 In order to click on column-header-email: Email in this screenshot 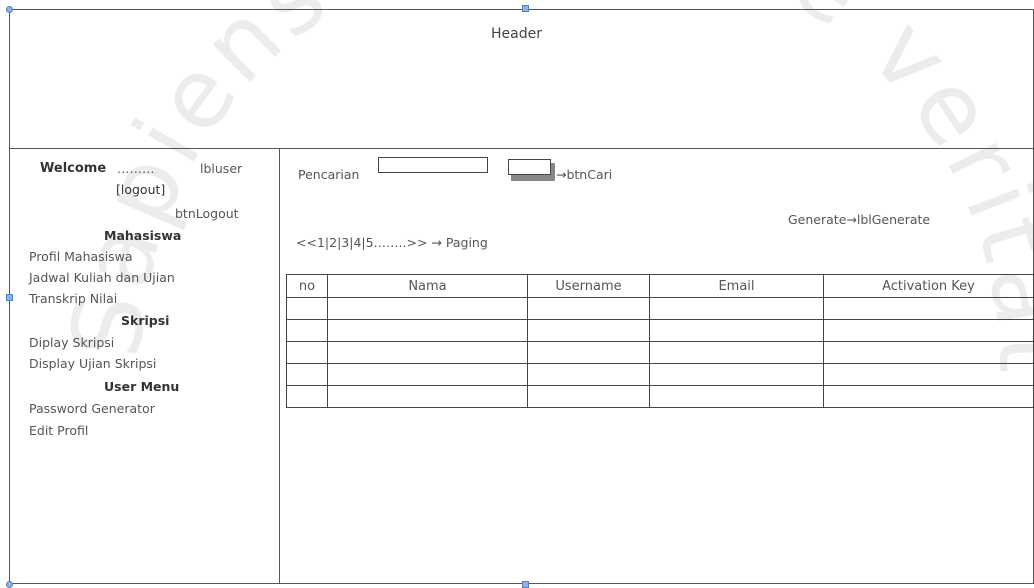, I will do `click(736, 286)`.